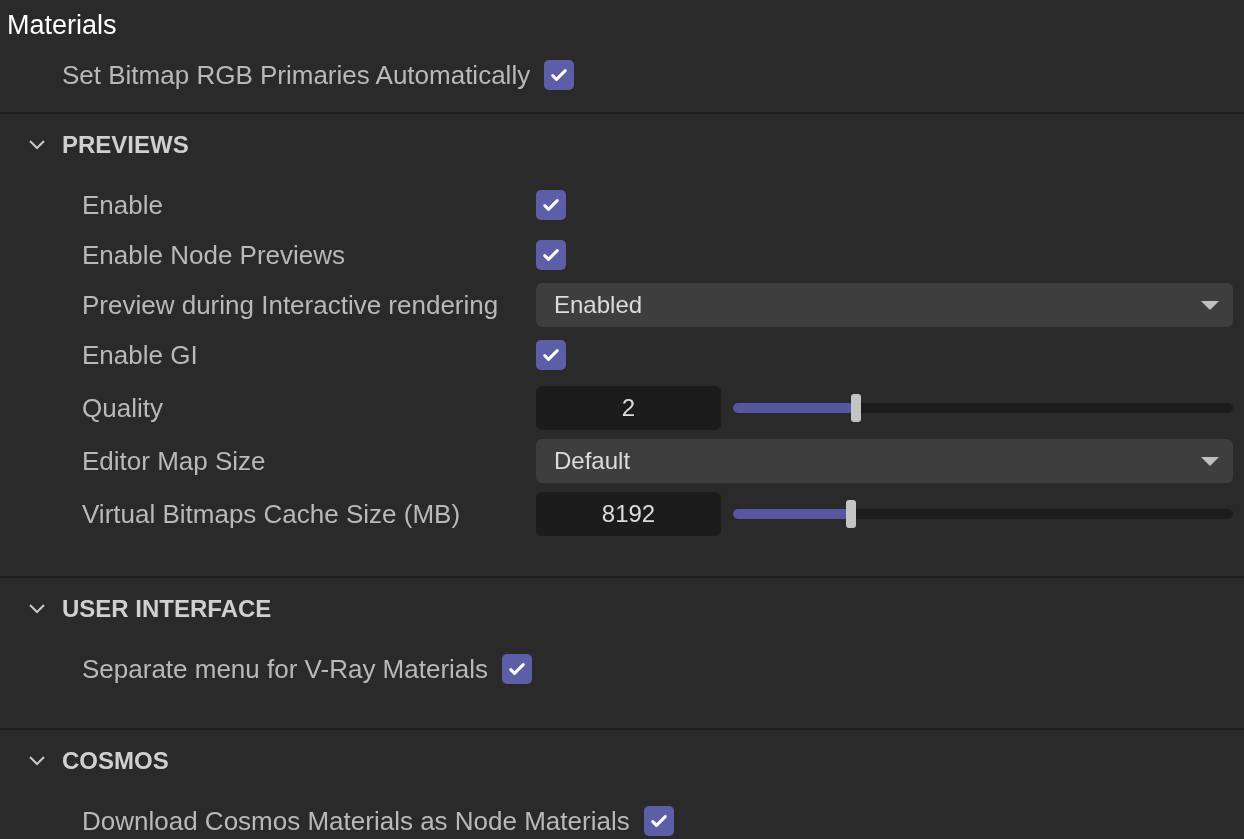 This screenshot has height=839, width=1244. Describe the element at coordinates (291, 305) in the screenshot. I see `option-label: Preview during Interactive rendering` at that location.